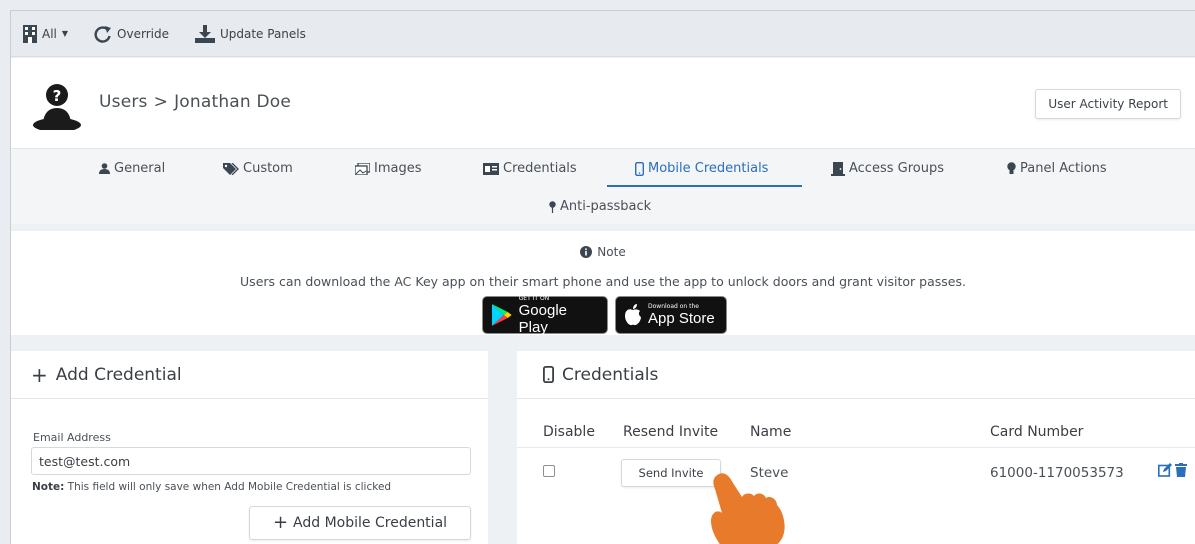 This screenshot has width=1195, height=544. I want to click on breadcrumb-current-user: Jonathan Doe, so click(233, 102).